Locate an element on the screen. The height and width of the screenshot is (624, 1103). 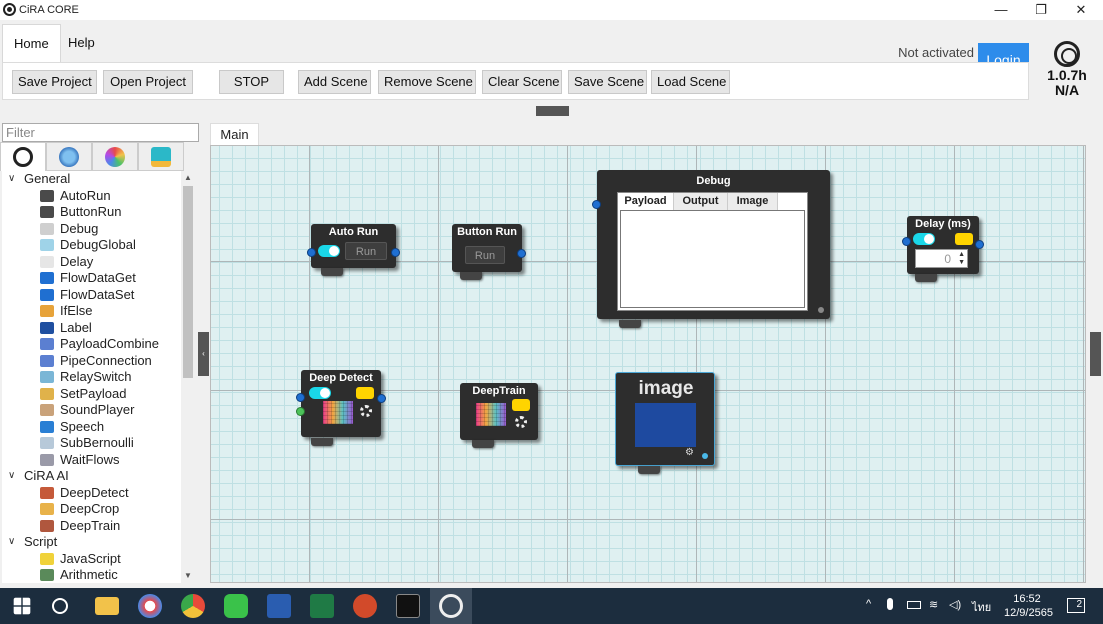
tree-item: Speech is located at coordinates (91, 427).